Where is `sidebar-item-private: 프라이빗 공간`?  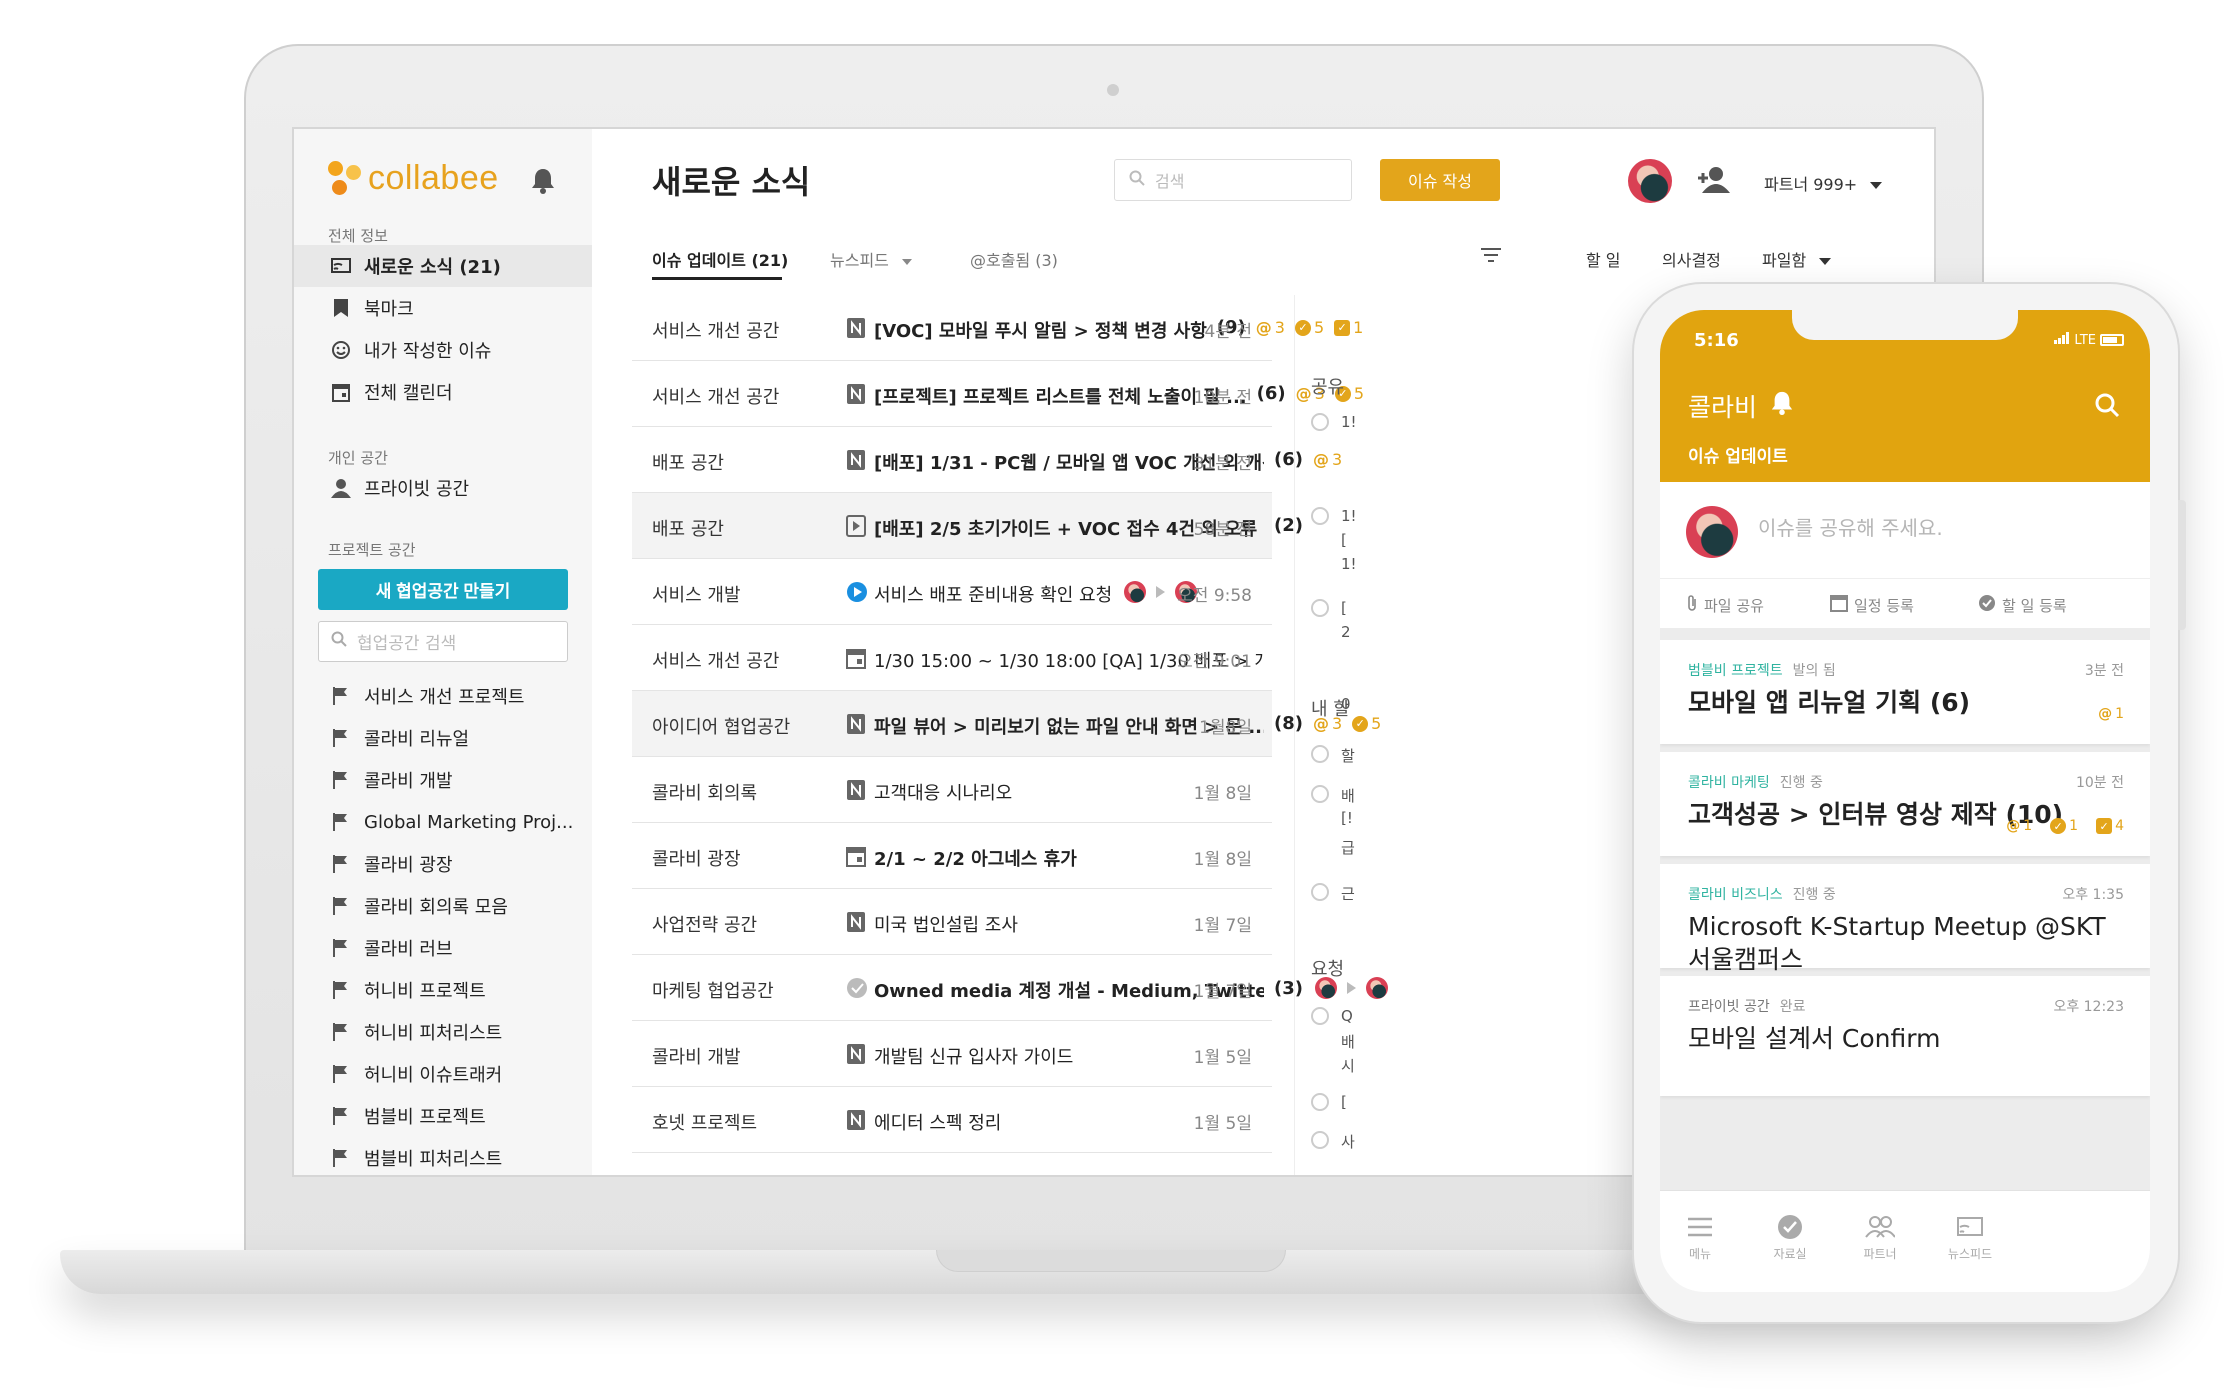
sidebar-item-private: 프라이빗 공간 is located at coordinates (443, 488).